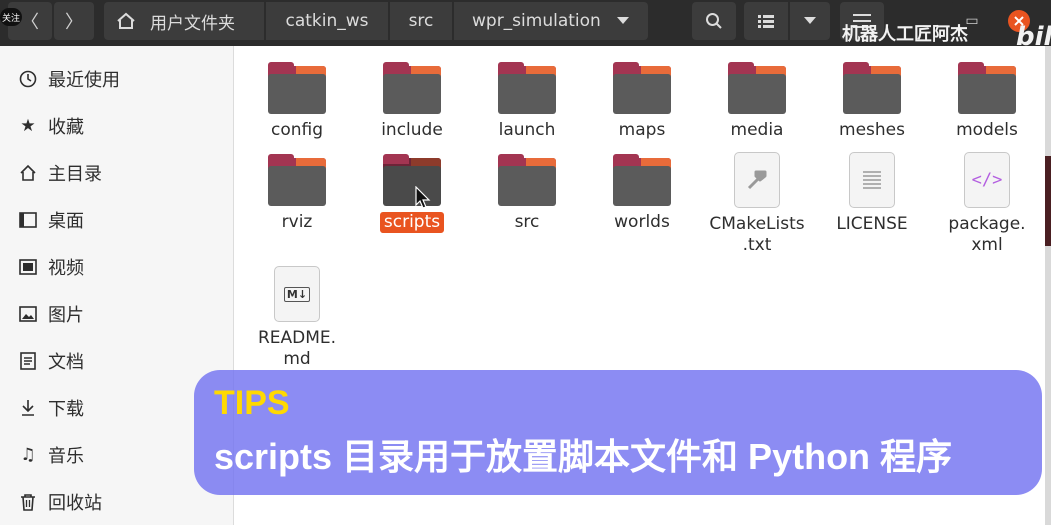 The height and width of the screenshot is (525, 1051). Describe the element at coordinates (28, 408) in the screenshot. I see `download-icon` at that location.